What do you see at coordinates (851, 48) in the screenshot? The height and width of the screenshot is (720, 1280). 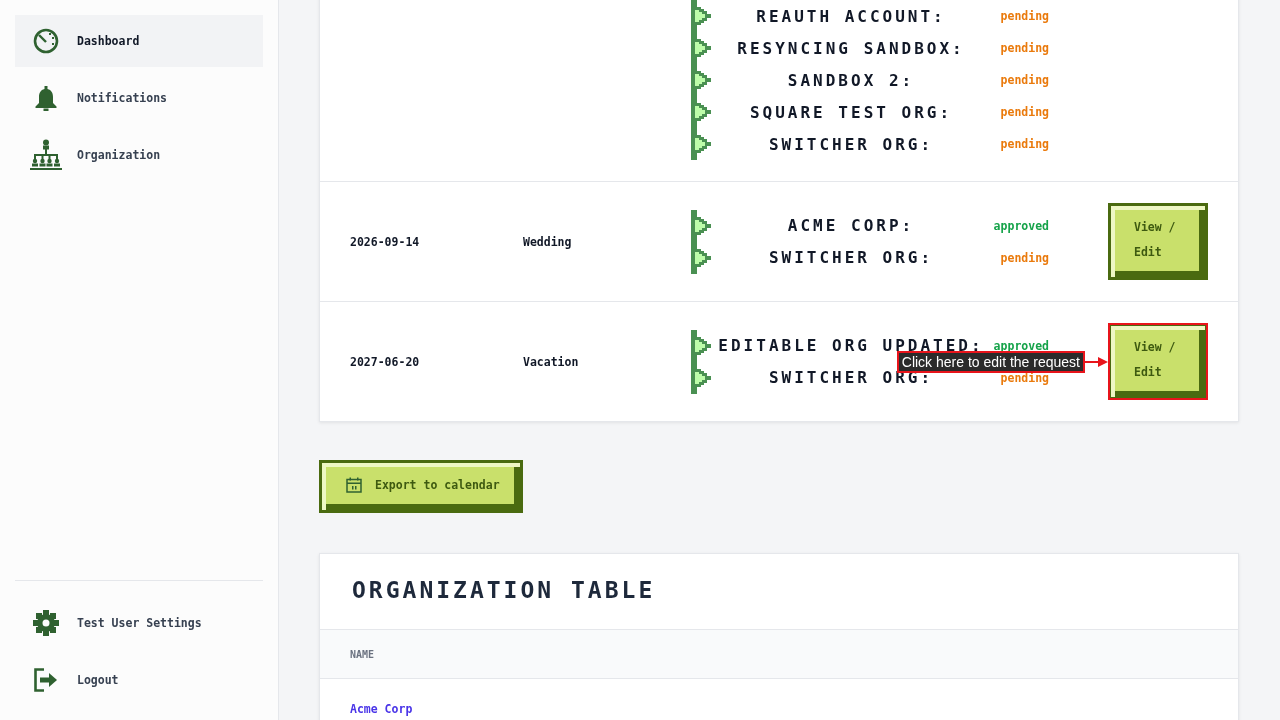 I see `org-name: RESYNCING SANDBOX:` at bounding box center [851, 48].